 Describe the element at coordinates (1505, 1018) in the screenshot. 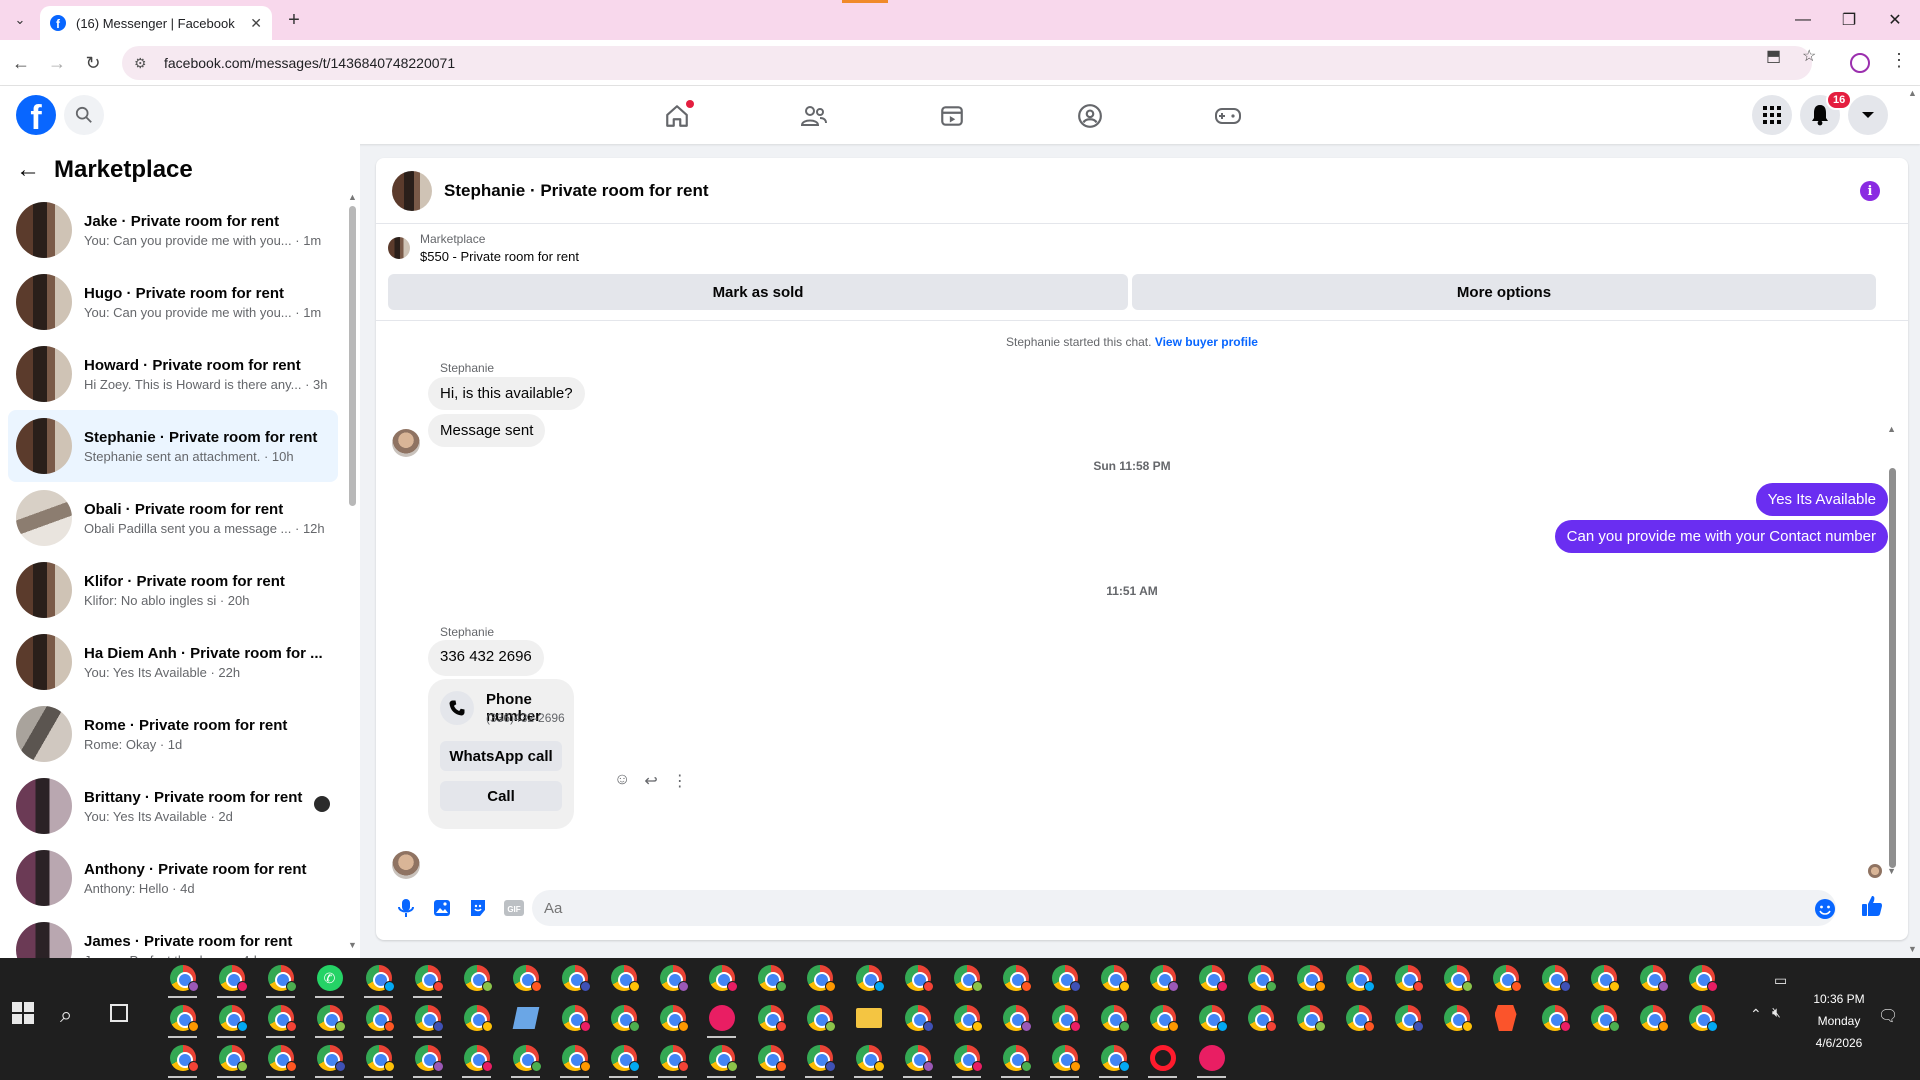

I see `brave-browser-icon` at that location.